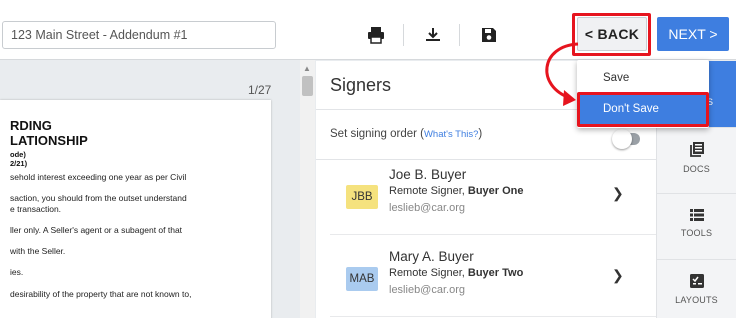  What do you see at coordinates (260, 90) in the screenshot?
I see `page-counter: 1/27` at bounding box center [260, 90].